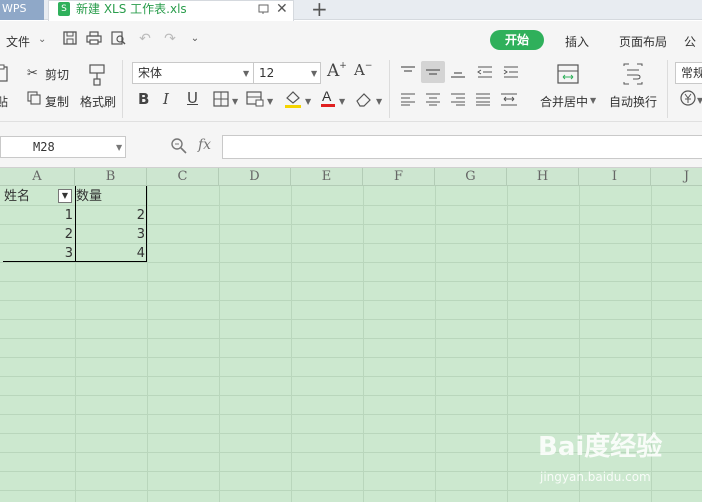  I want to click on align-middle-button, so click(433, 72).